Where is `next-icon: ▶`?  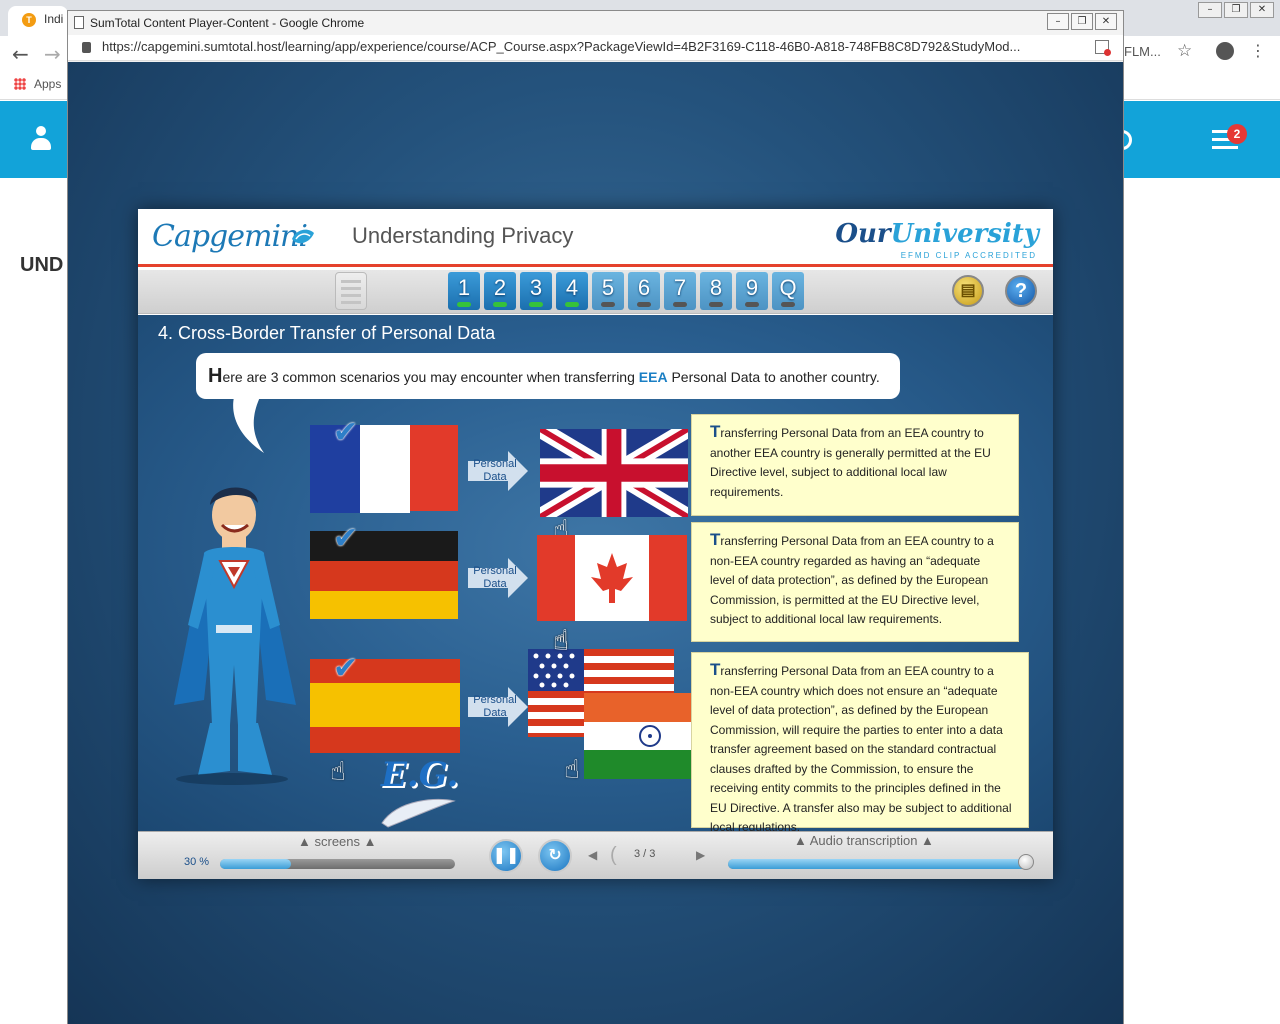 next-icon: ▶ is located at coordinates (700, 855).